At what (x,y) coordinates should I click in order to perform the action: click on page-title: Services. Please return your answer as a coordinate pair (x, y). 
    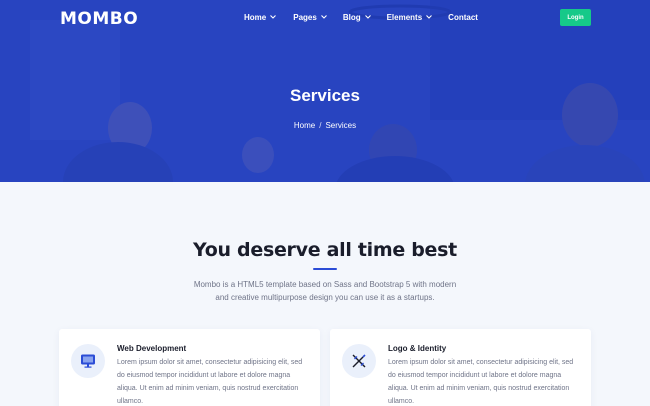
    Looking at the image, I should click on (325, 95).